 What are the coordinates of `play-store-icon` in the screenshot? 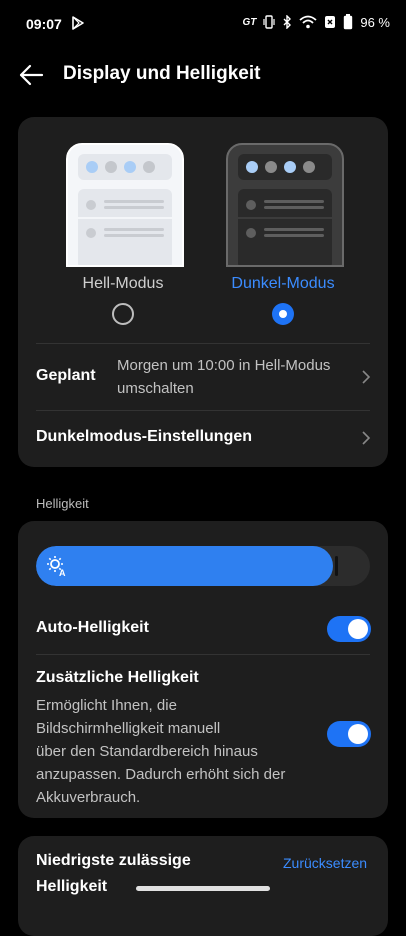 It's located at (78, 23).